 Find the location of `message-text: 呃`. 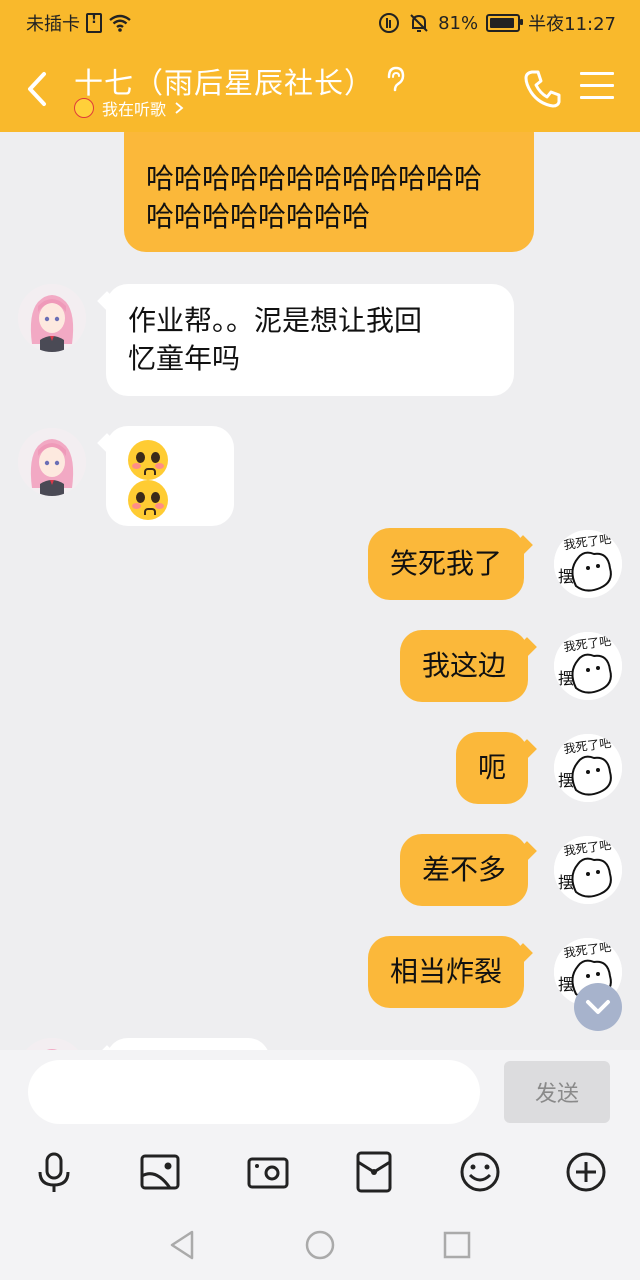

message-text: 呃 is located at coordinates (492, 767).